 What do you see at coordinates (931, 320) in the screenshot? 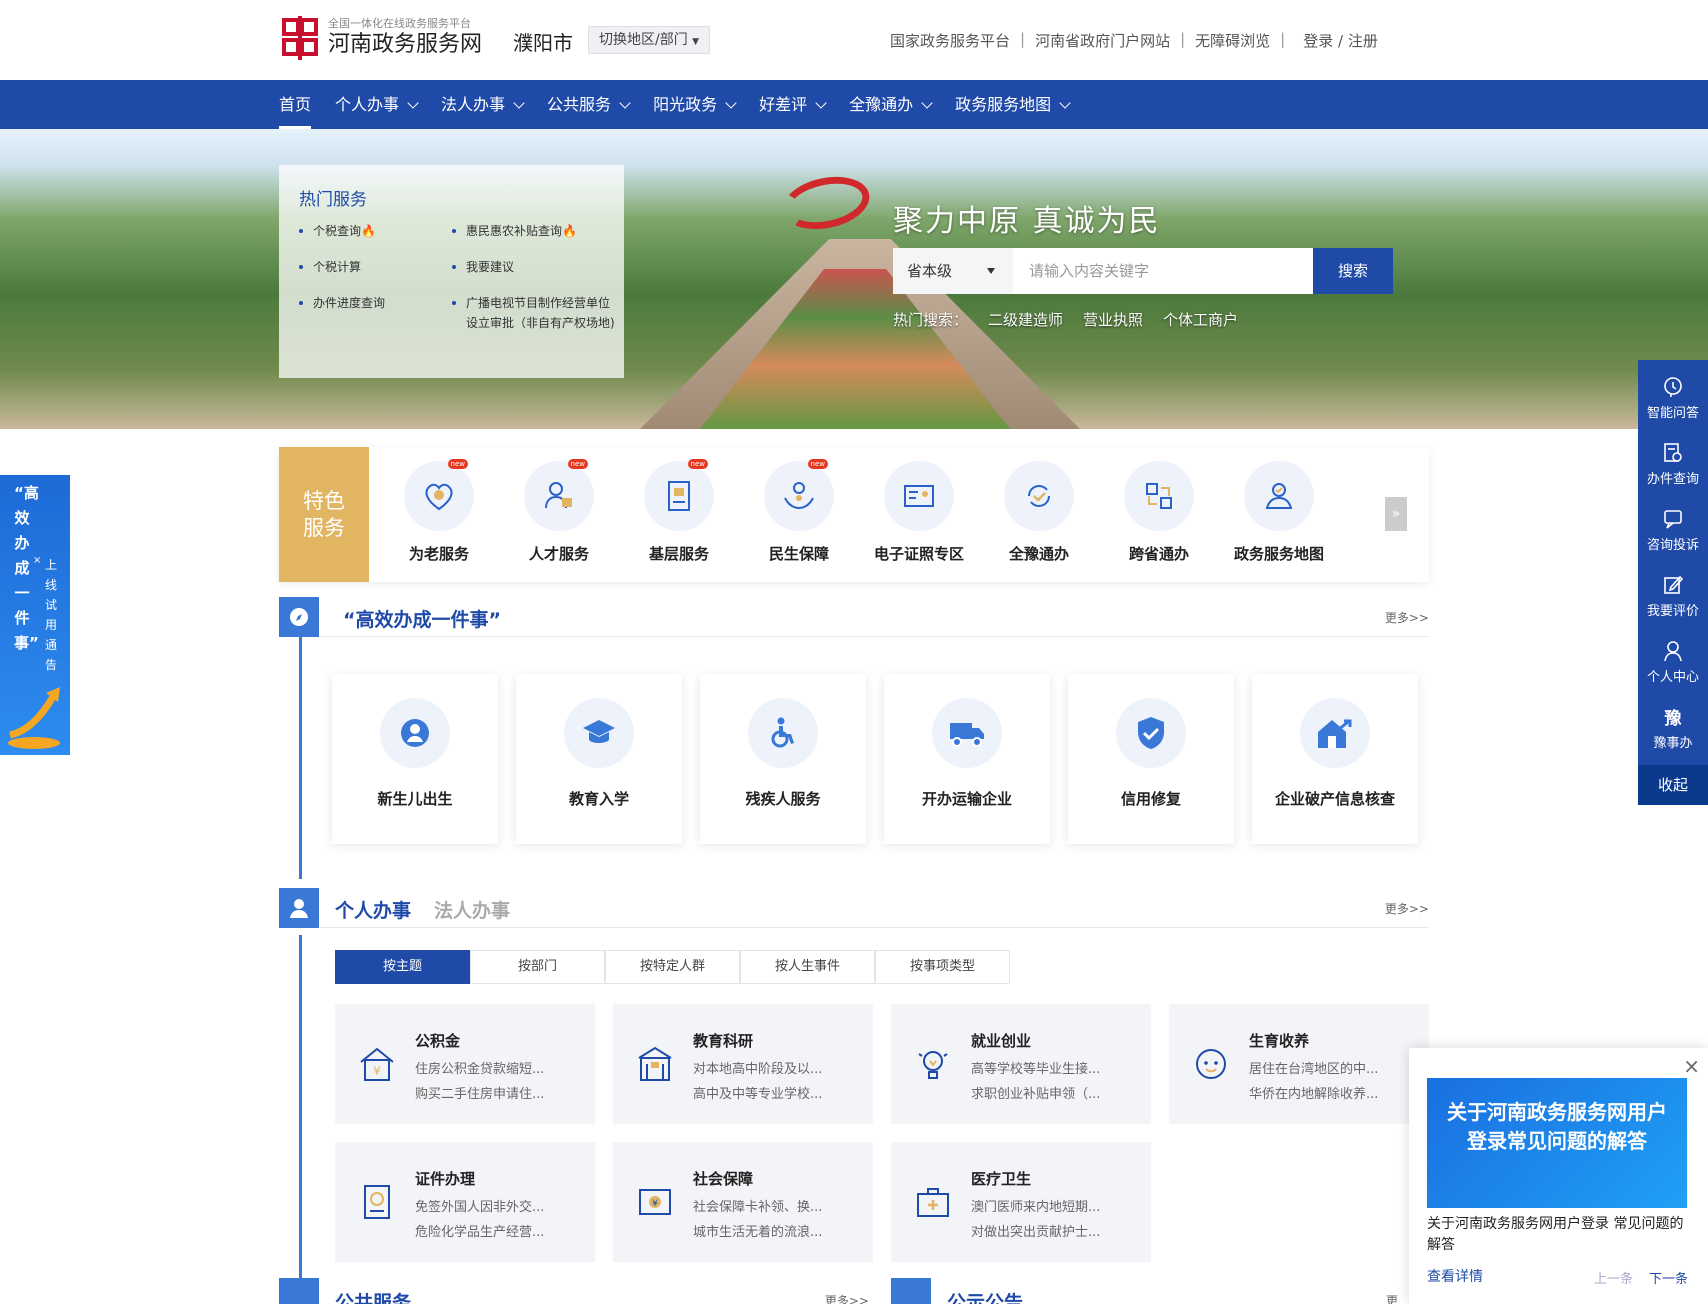
I see `hot-search-label: 热门搜索：` at bounding box center [931, 320].